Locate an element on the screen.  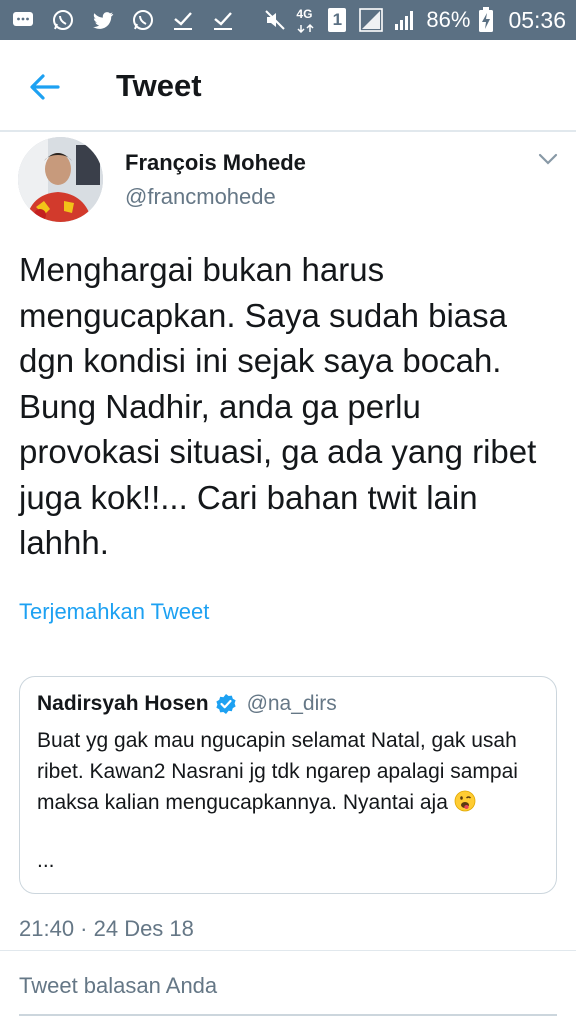
back-arrow-icon is located at coordinates (45, 87).